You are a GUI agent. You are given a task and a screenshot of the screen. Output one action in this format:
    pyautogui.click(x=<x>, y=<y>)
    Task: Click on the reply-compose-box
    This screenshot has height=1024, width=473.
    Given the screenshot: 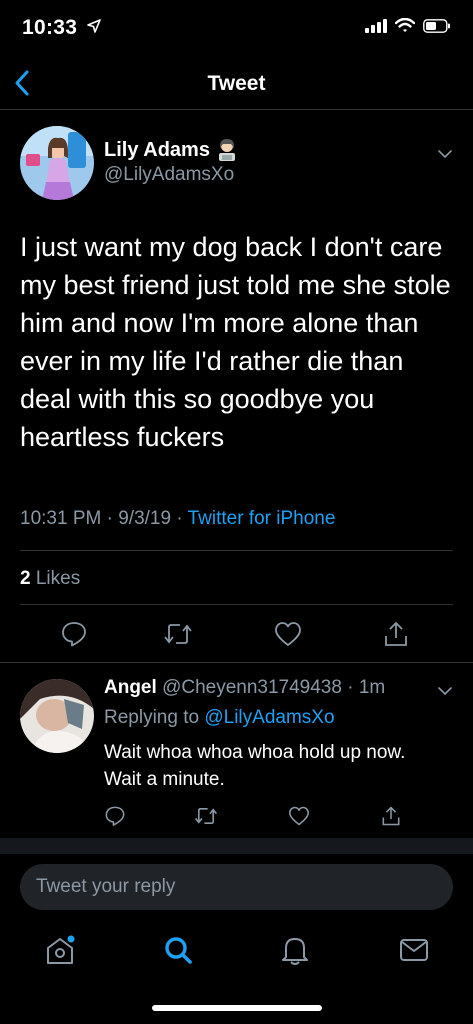 What is the action you would take?
    pyautogui.click(x=236, y=887)
    